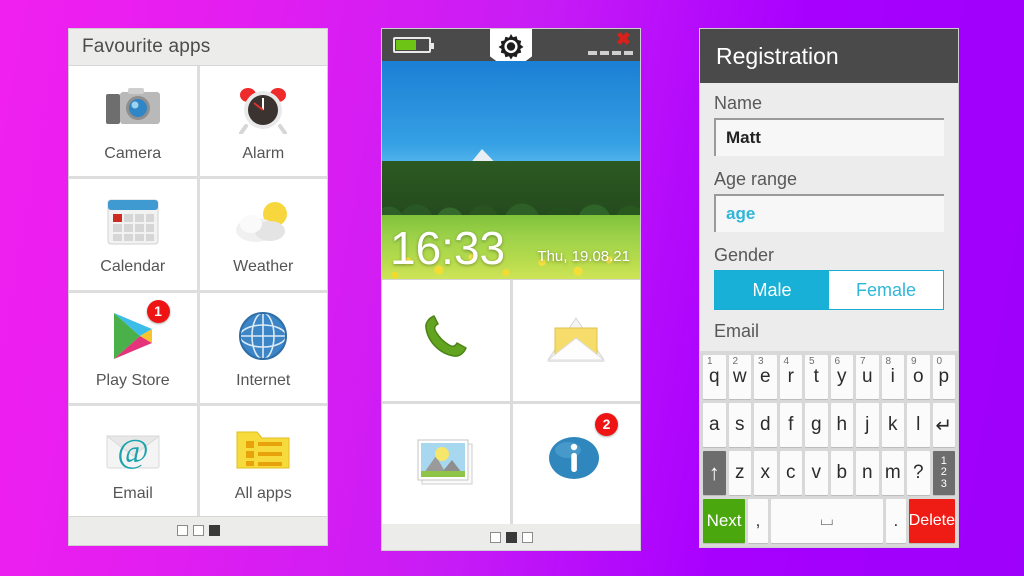  I want to click on tile-phone, so click(446, 340).